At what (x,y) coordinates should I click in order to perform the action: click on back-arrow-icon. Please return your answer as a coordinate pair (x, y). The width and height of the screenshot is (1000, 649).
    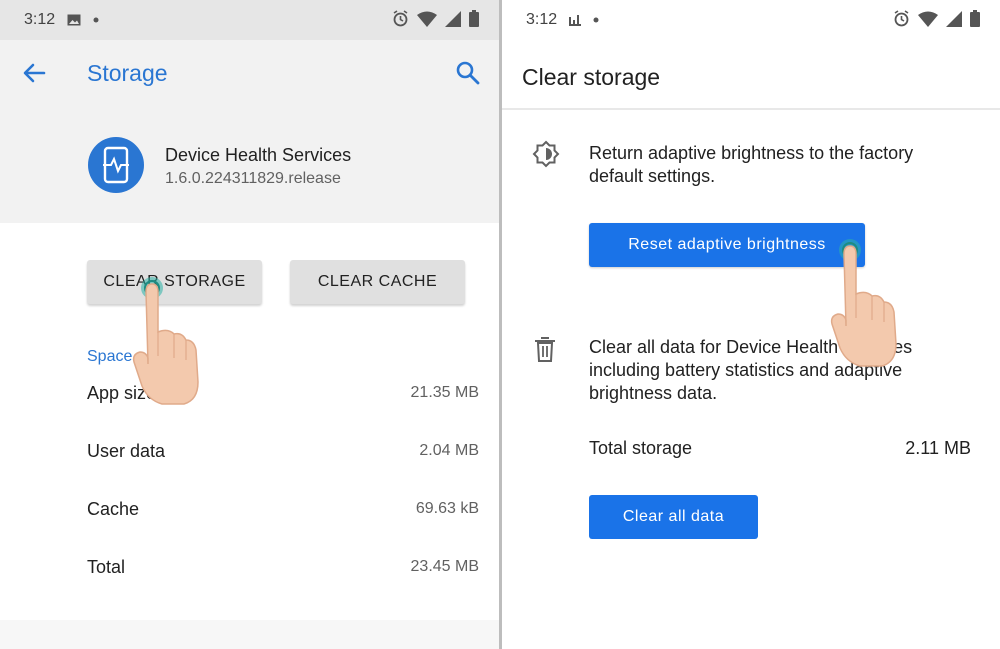
    Looking at the image, I should click on (35, 73).